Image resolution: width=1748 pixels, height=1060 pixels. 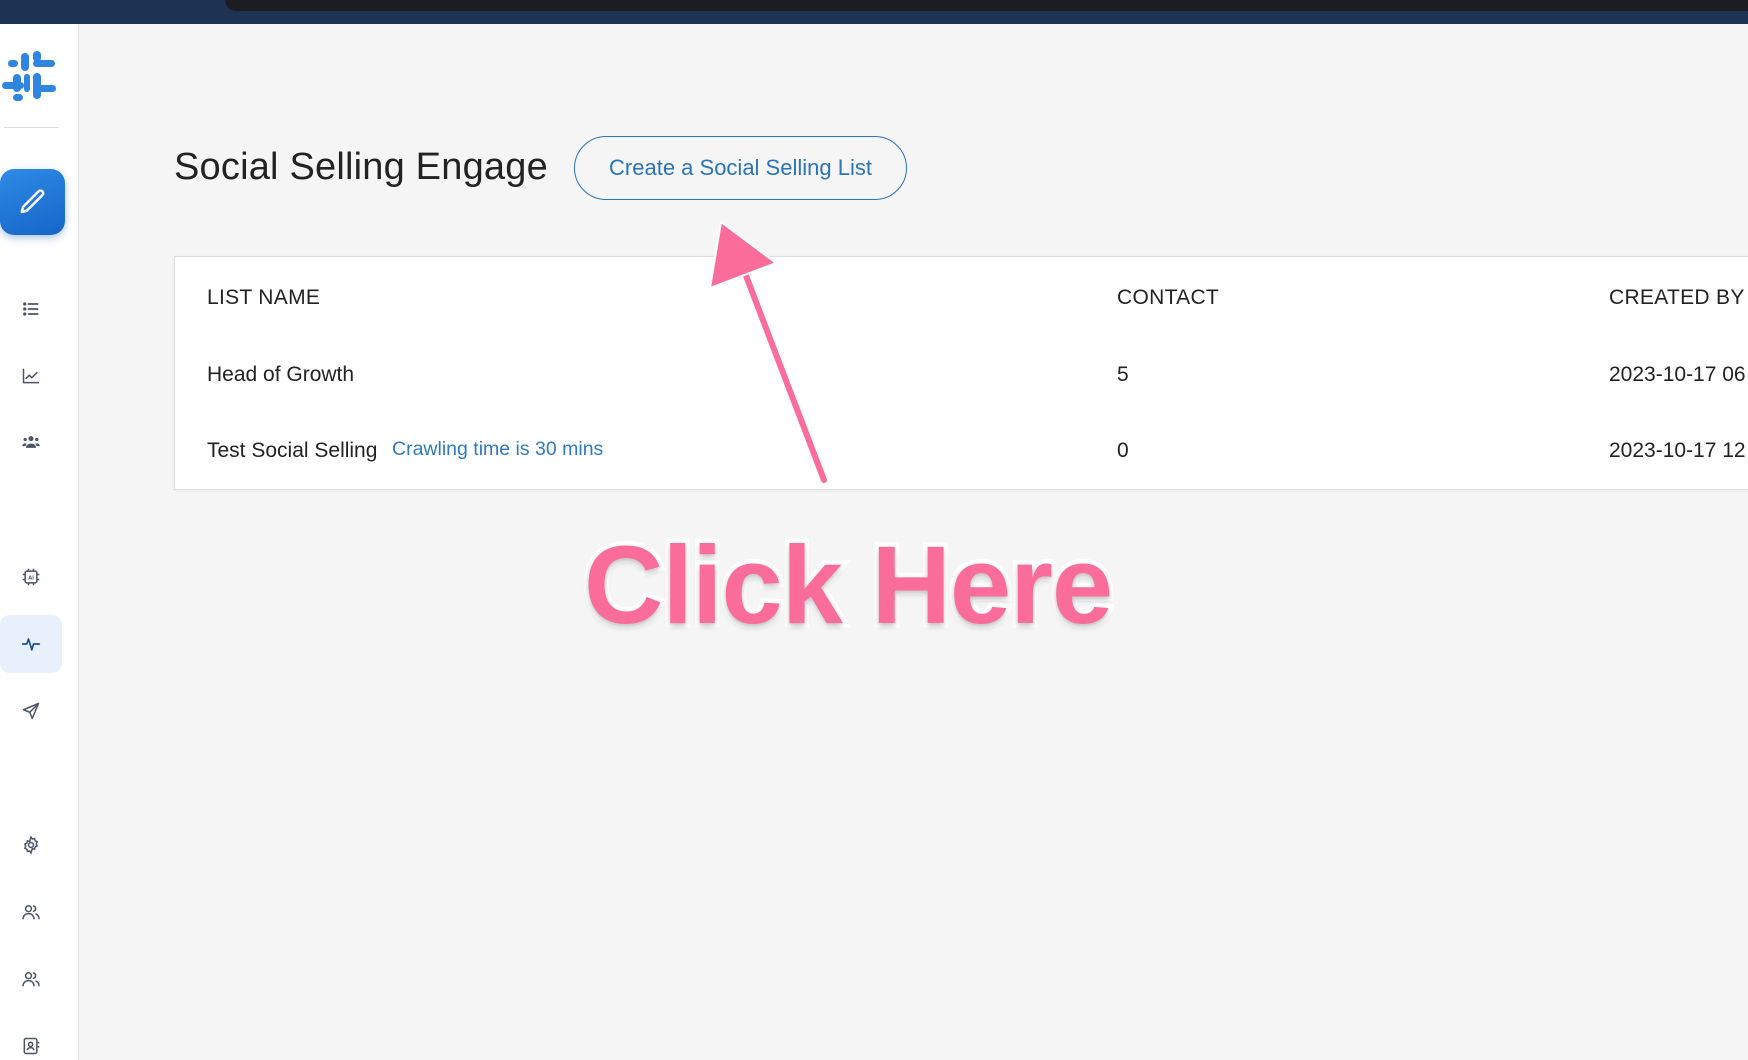 I want to click on list-icon, so click(x=31, y=309).